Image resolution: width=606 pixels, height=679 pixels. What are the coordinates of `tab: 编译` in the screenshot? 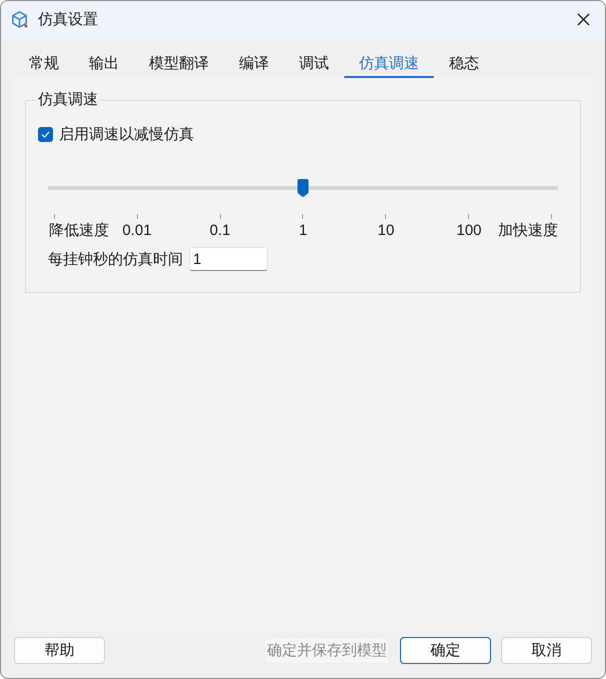 It's located at (254, 64).